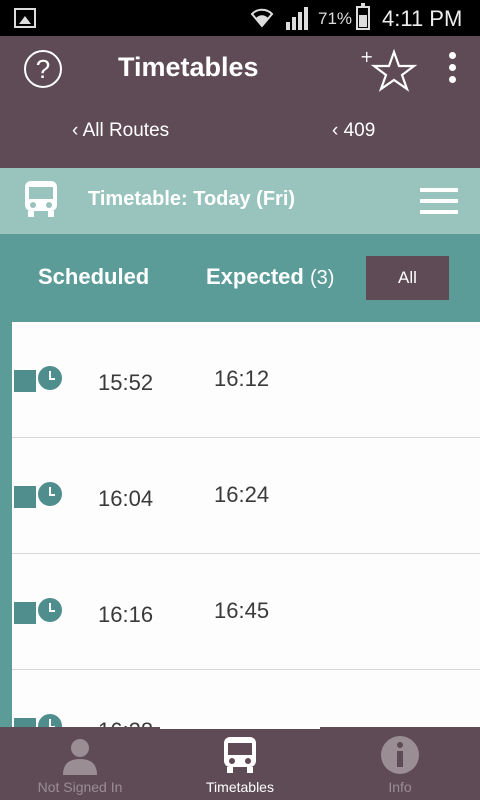 The height and width of the screenshot is (800, 480). What do you see at coordinates (452, 70) in the screenshot?
I see `more-options-icon` at bounding box center [452, 70].